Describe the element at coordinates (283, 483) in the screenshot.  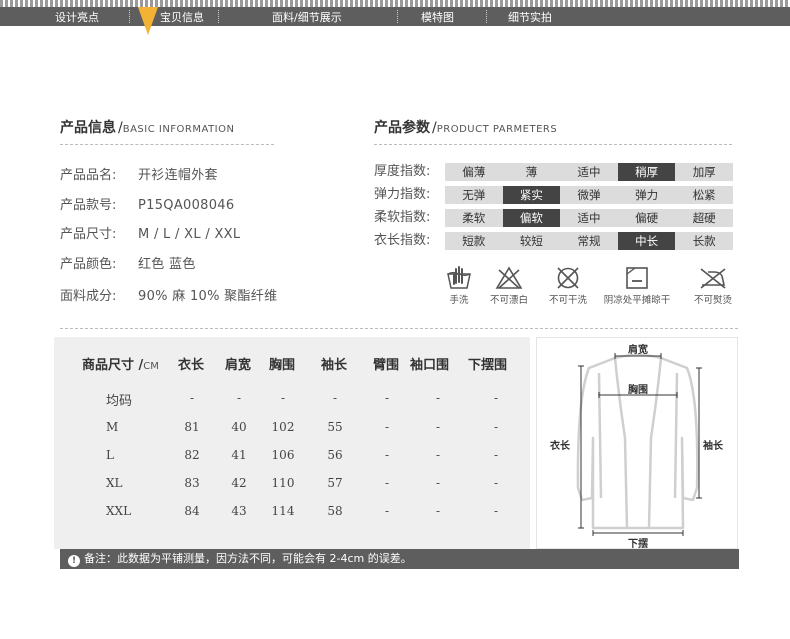
I see `size-cell: 110` at that location.